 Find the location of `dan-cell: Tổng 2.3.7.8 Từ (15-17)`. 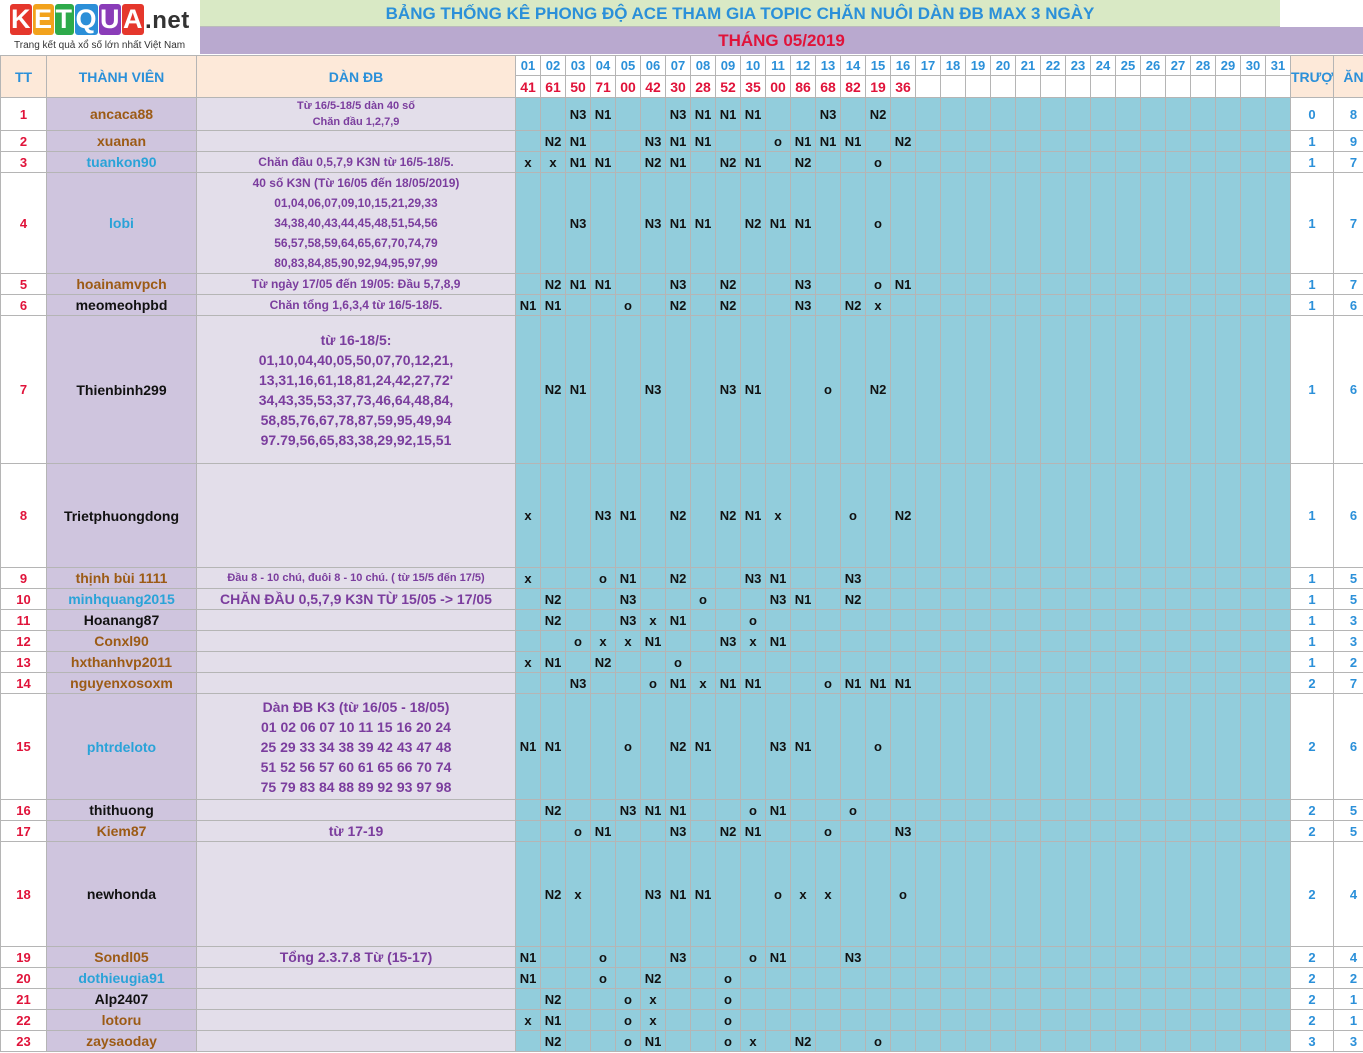

dan-cell: Tổng 2.3.7.8 Từ (15-17) is located at coordinates (356, 957).